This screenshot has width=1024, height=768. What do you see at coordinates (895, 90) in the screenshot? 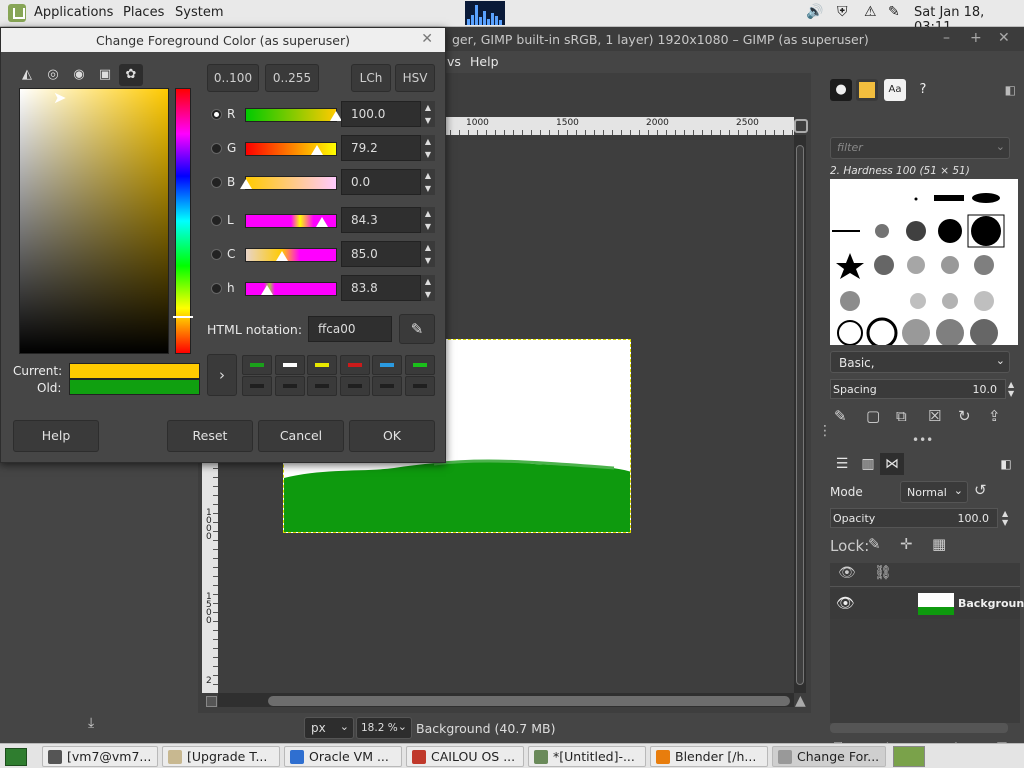
I see `tab-fonts: Aa` at bounding box center [895, 90].